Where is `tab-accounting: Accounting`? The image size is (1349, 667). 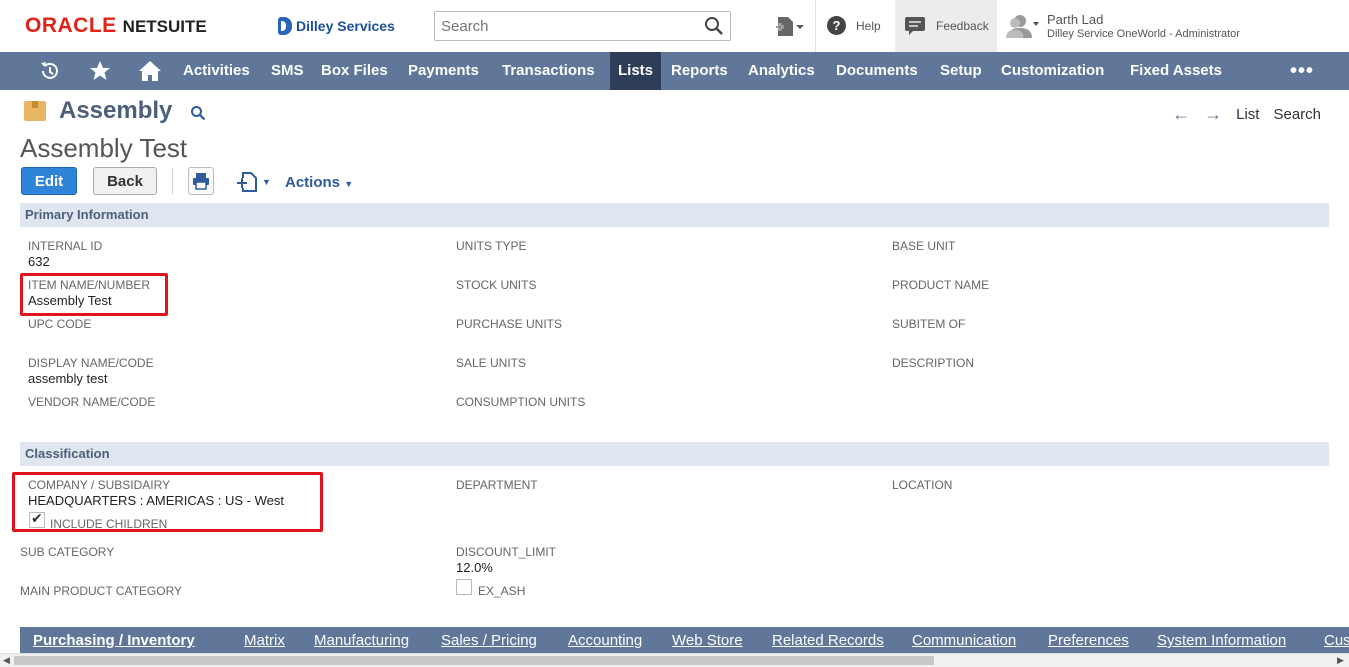 tab-accounting: Accounting is located at coordinates (605, 640).